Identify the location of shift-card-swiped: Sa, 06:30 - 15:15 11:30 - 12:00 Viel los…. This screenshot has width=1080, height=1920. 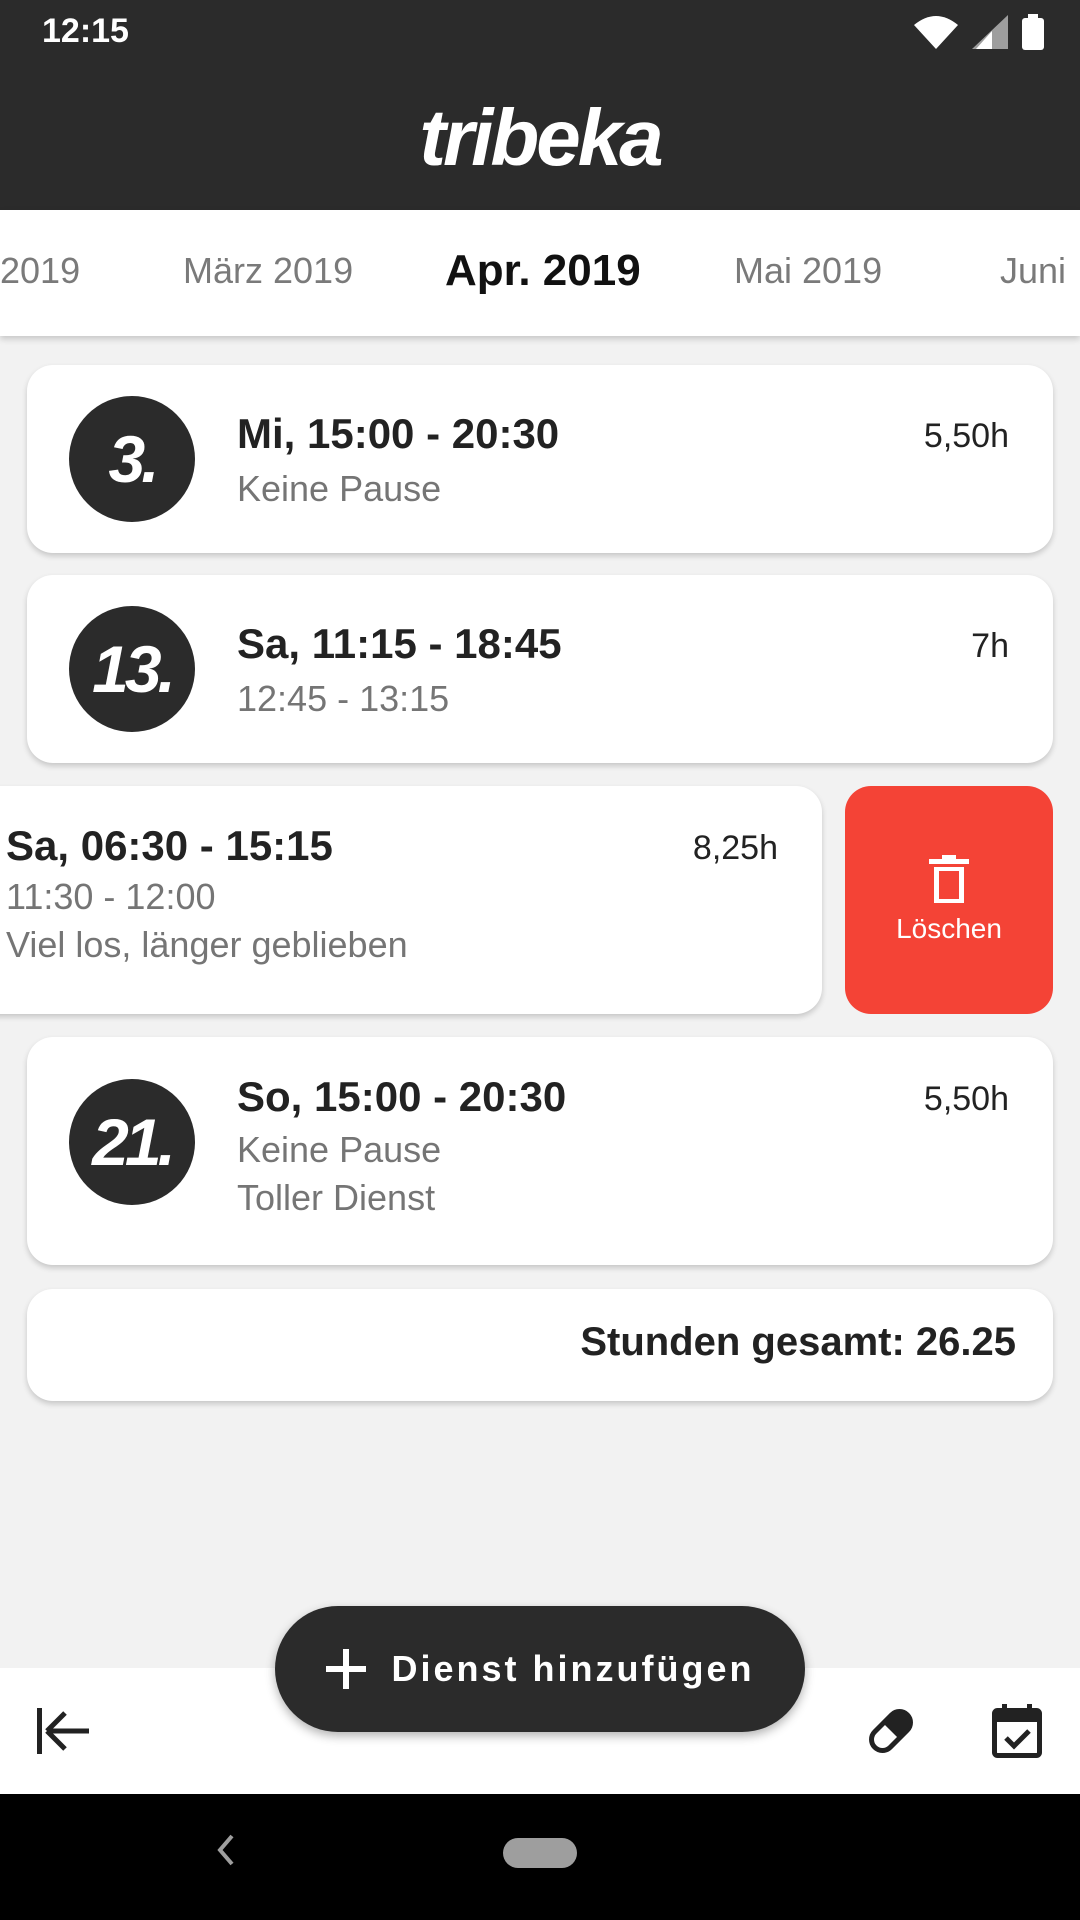
(411, 900).